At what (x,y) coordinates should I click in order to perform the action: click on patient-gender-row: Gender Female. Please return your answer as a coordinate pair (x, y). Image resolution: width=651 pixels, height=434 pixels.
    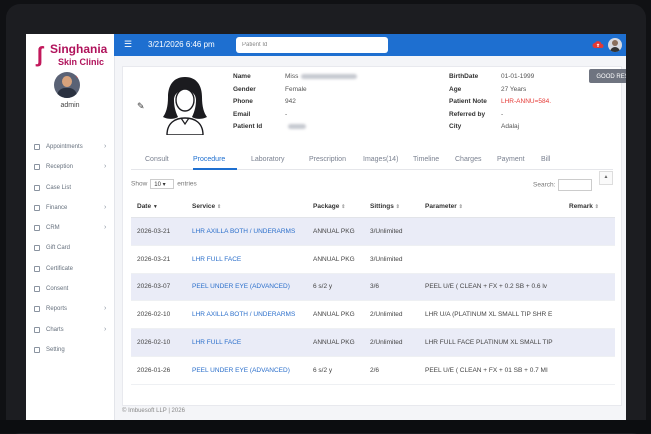
    Looking at the image, I should click on (270, 89).